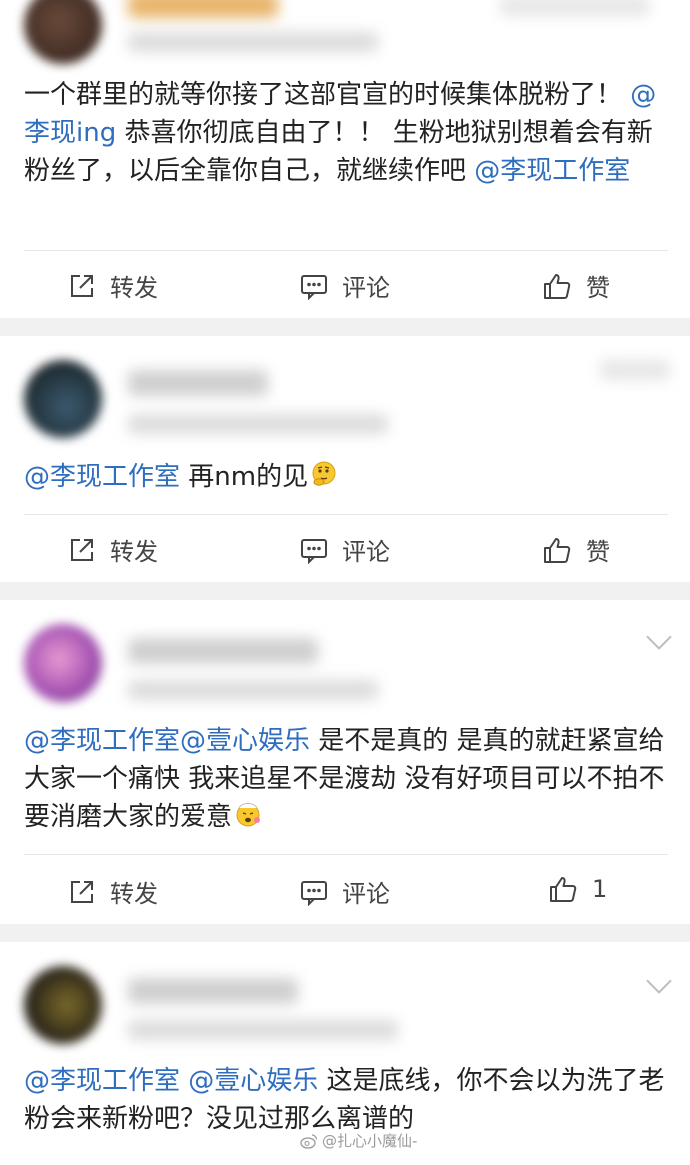  Describe the element at coordinates (324, 473) in the screenshot. I see `thinking-face-emoji` at that location.